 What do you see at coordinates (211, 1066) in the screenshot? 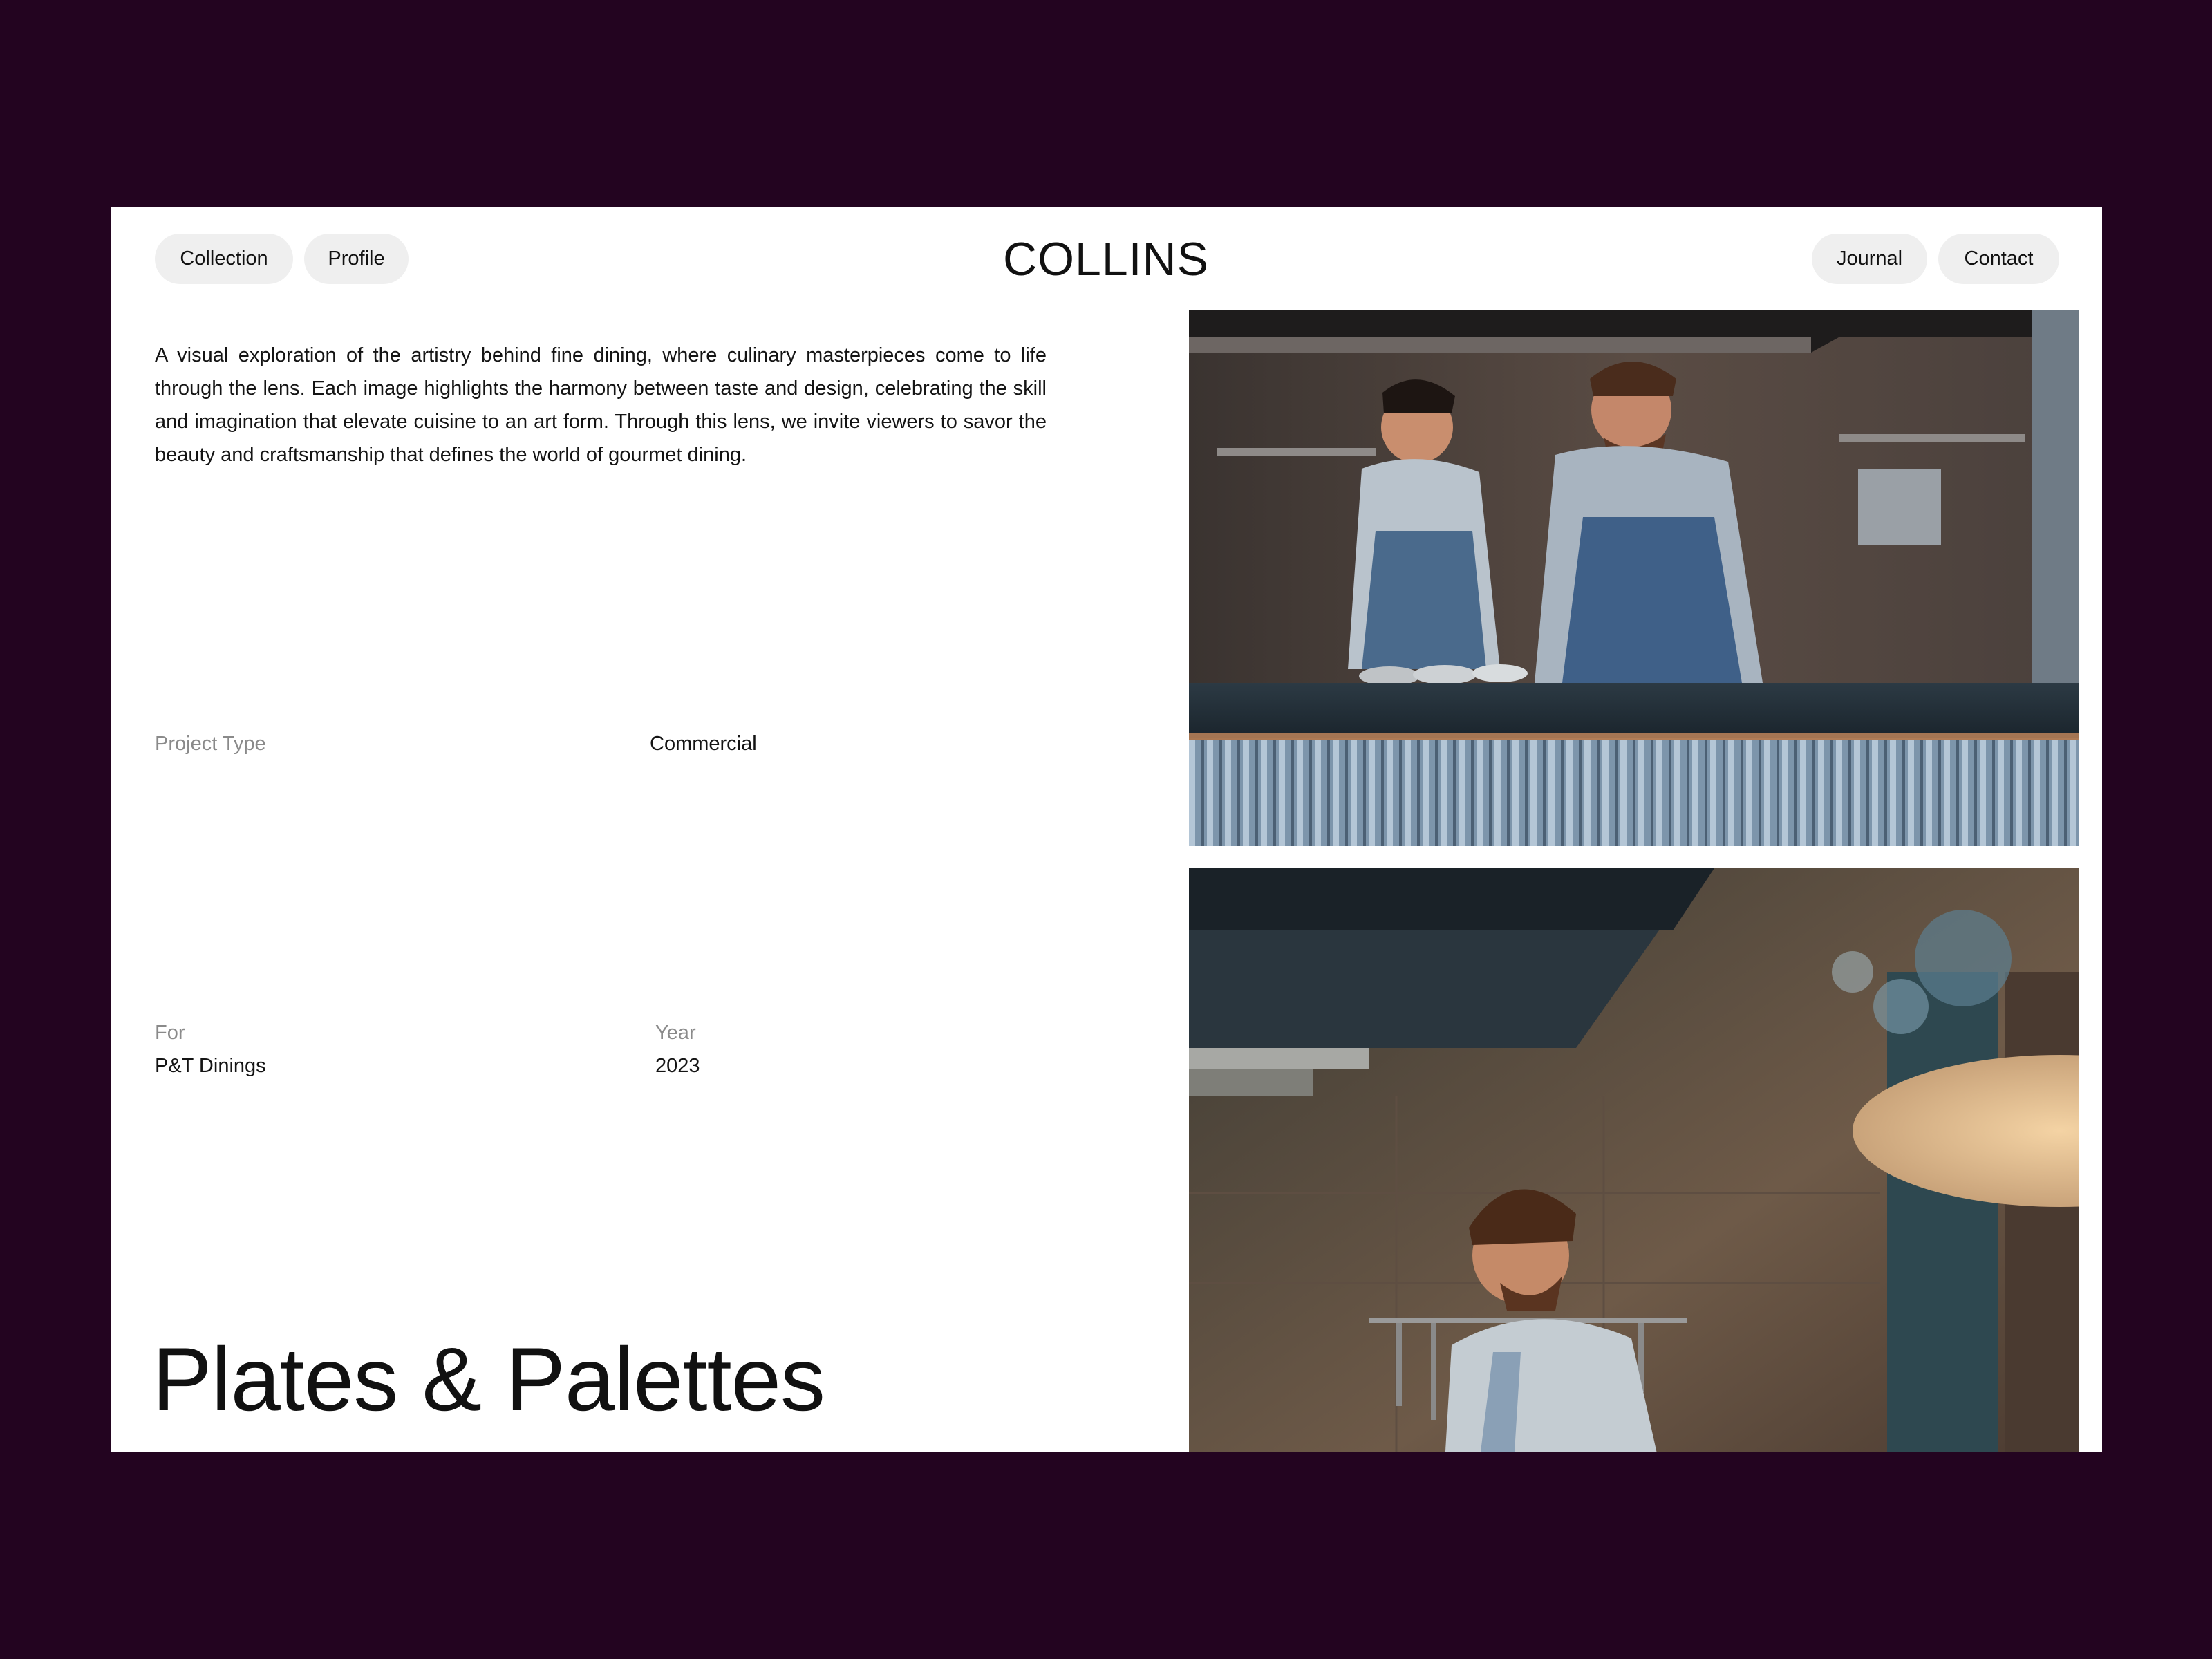
I see `client-value: P&T Dinings` at bounding box center [211, 1066].